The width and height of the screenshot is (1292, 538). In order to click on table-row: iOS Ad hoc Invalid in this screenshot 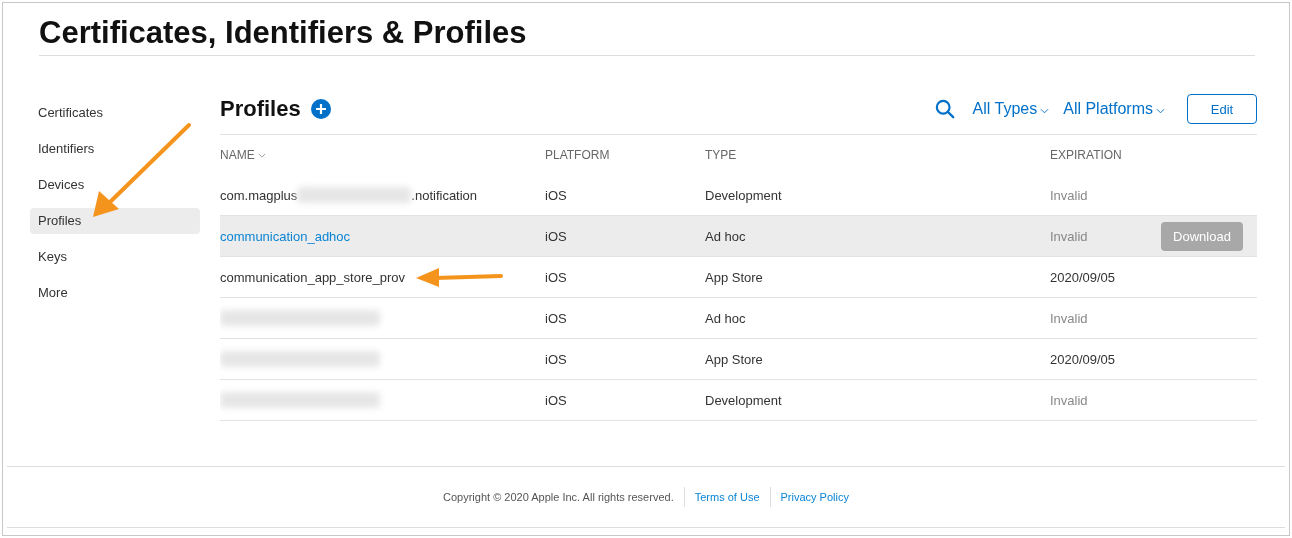, I will do `click(738, 318)`.